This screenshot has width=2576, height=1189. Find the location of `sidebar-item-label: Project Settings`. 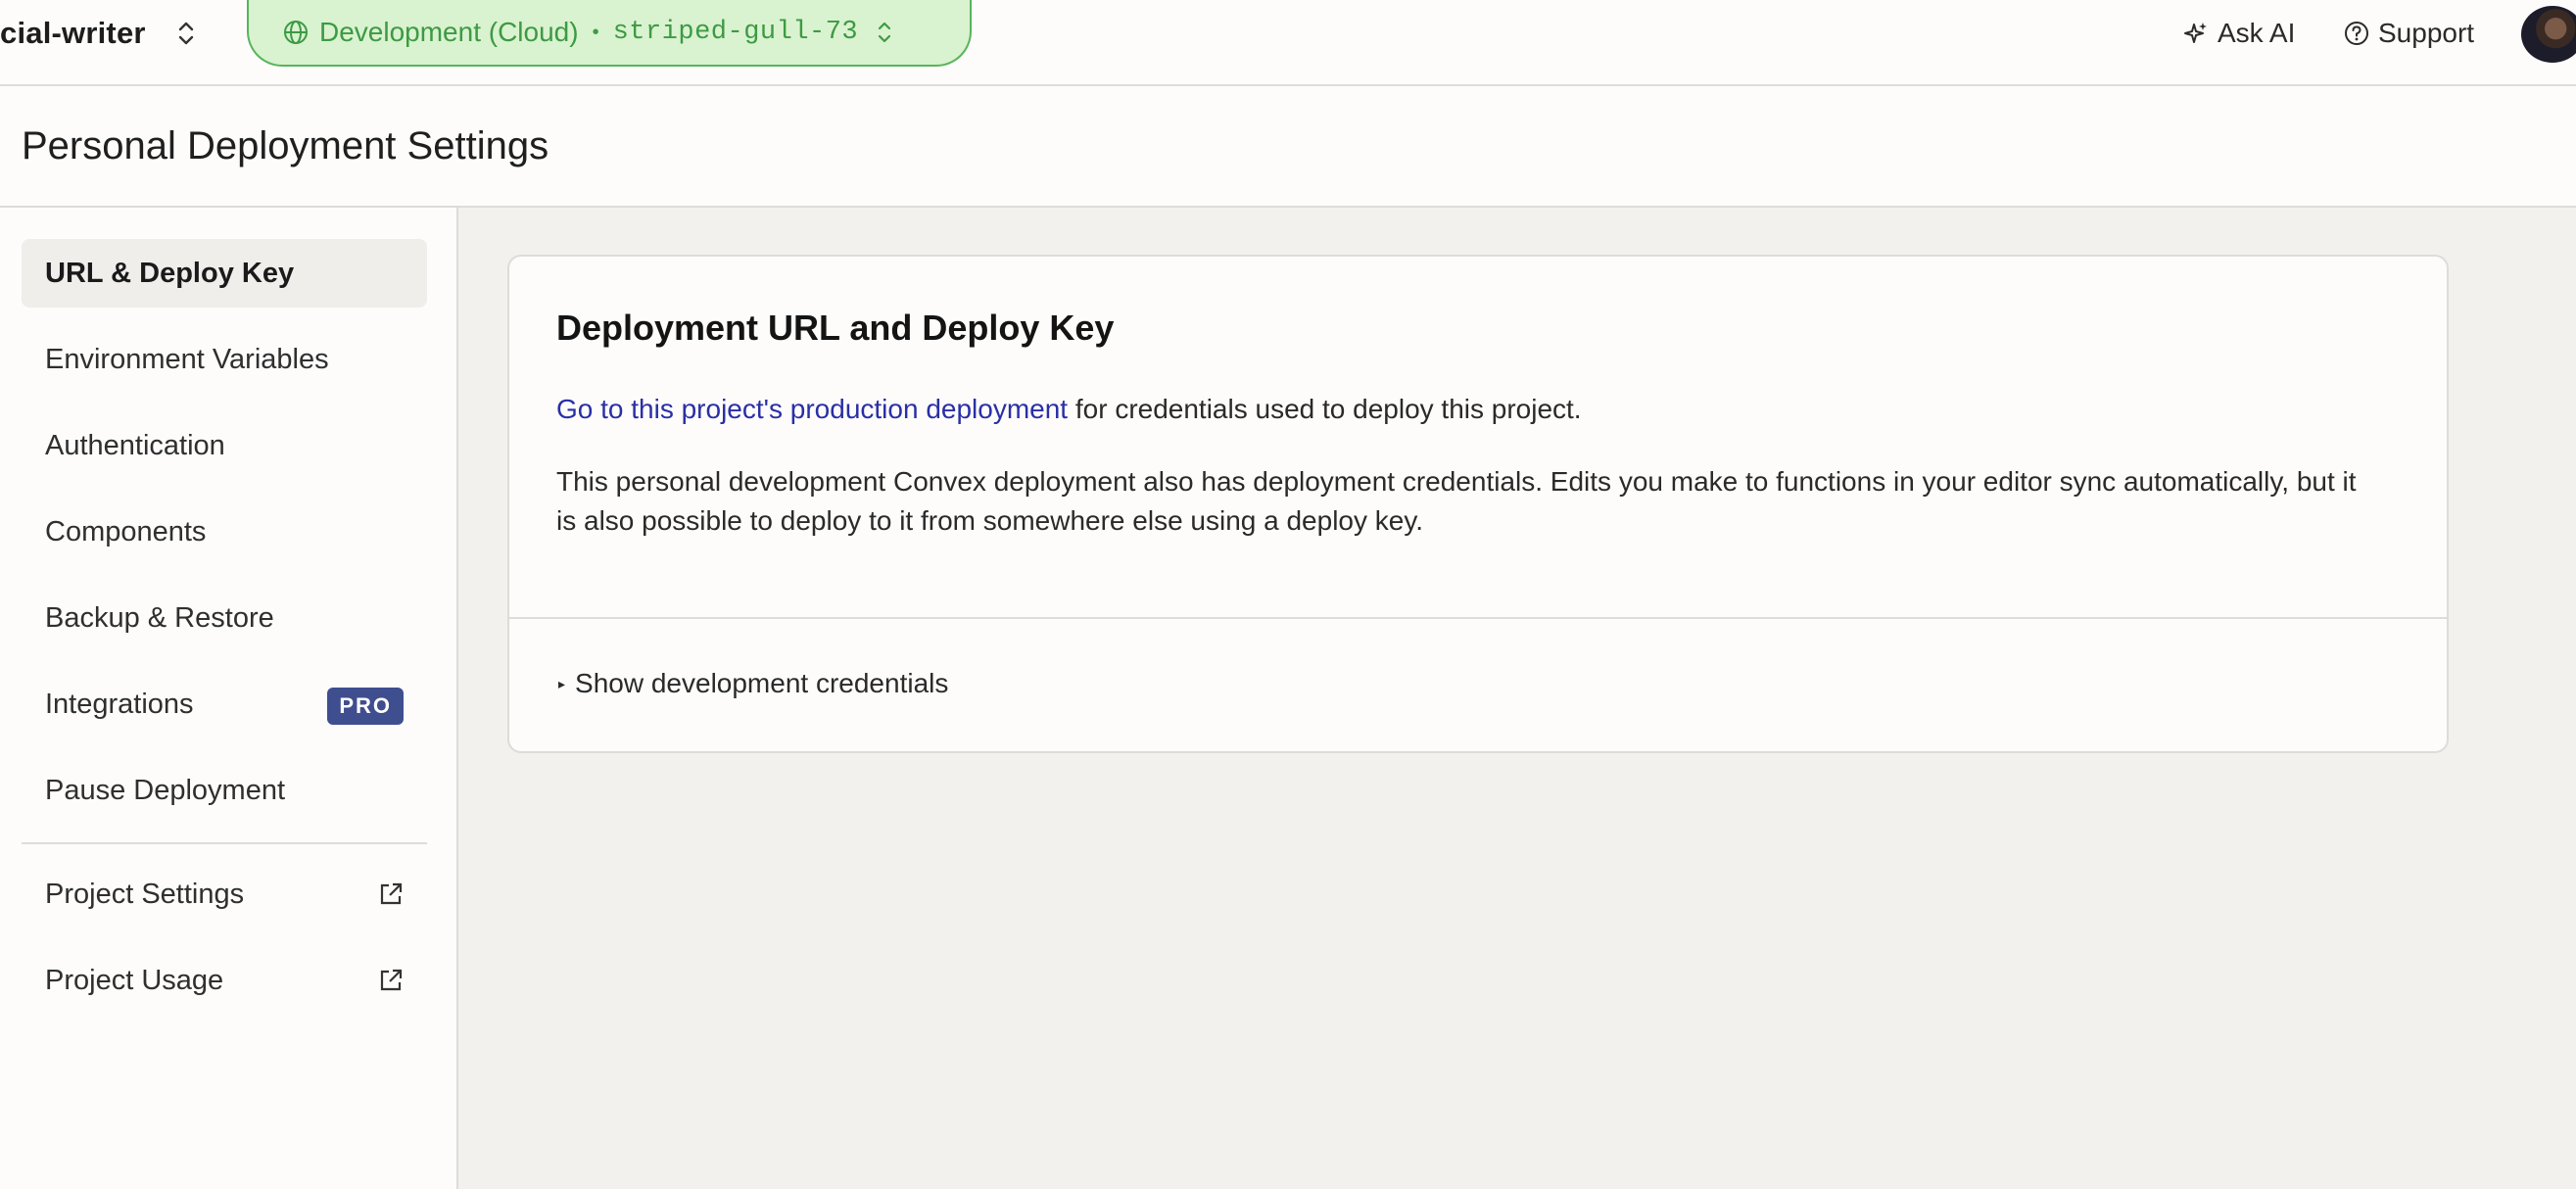

sidebar-item-label: Project Settings is located at coordinates (145, 894).